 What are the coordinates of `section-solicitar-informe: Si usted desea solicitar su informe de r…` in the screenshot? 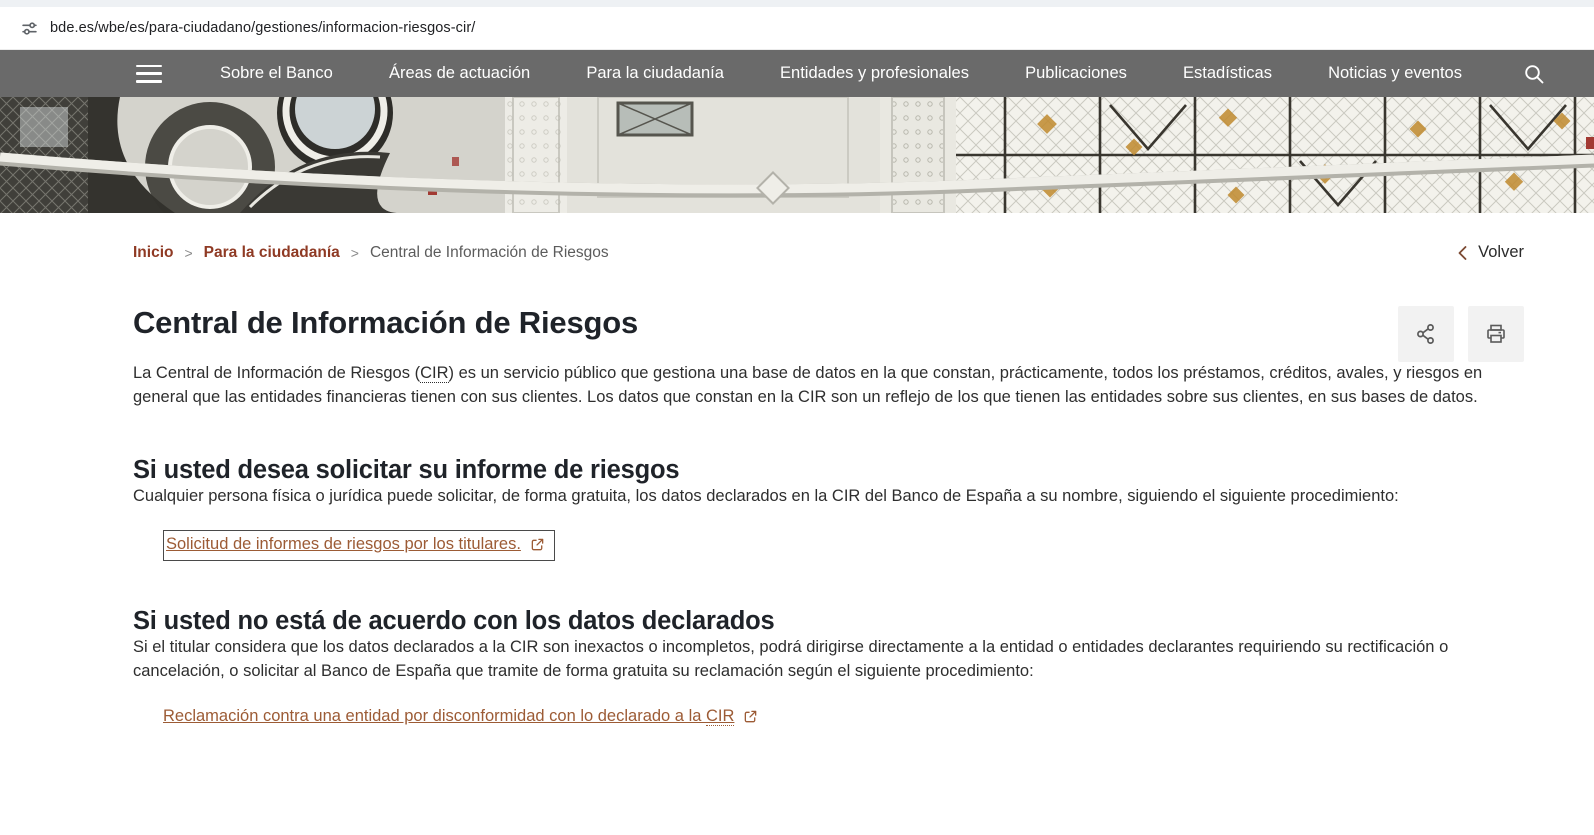 It's located at (828, 508).